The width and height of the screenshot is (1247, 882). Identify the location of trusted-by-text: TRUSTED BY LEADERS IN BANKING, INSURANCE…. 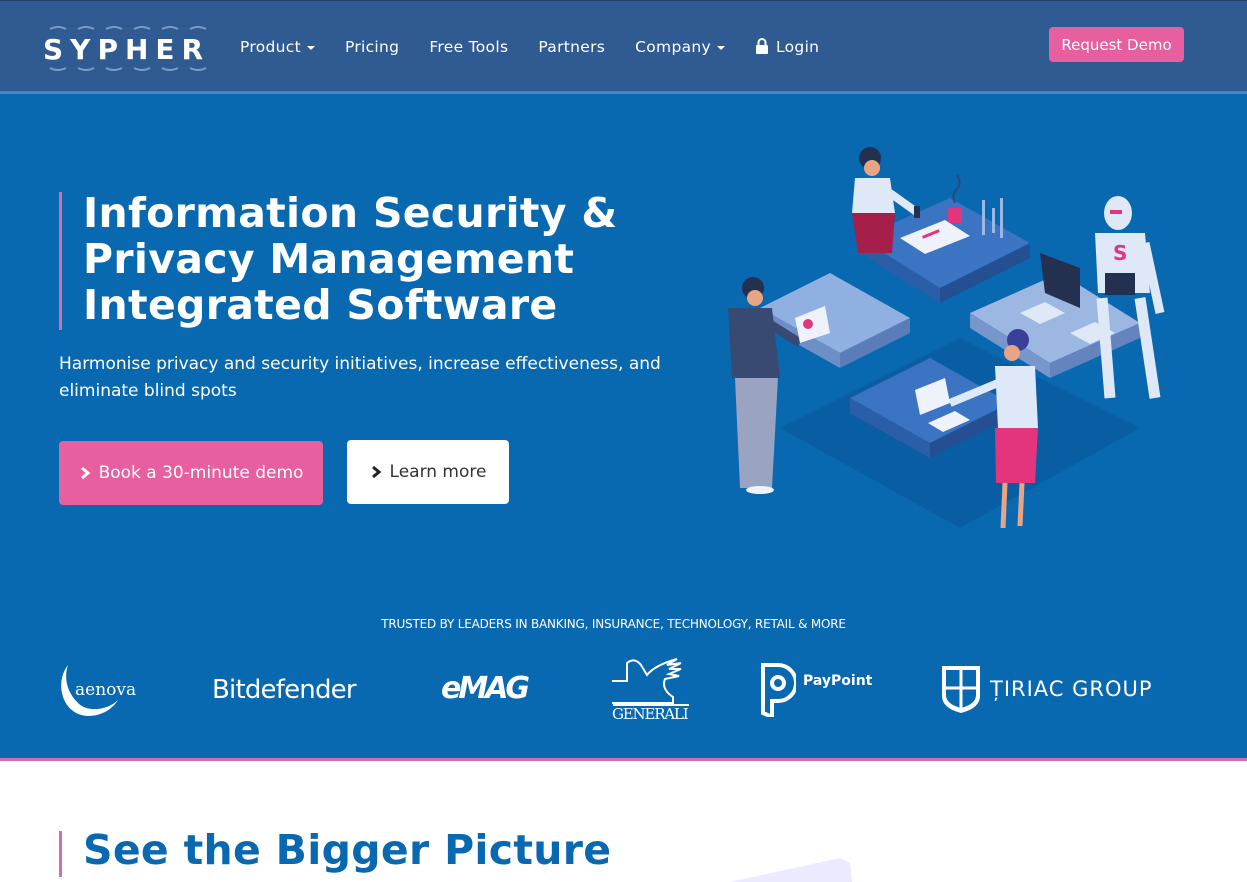
(613, 624).